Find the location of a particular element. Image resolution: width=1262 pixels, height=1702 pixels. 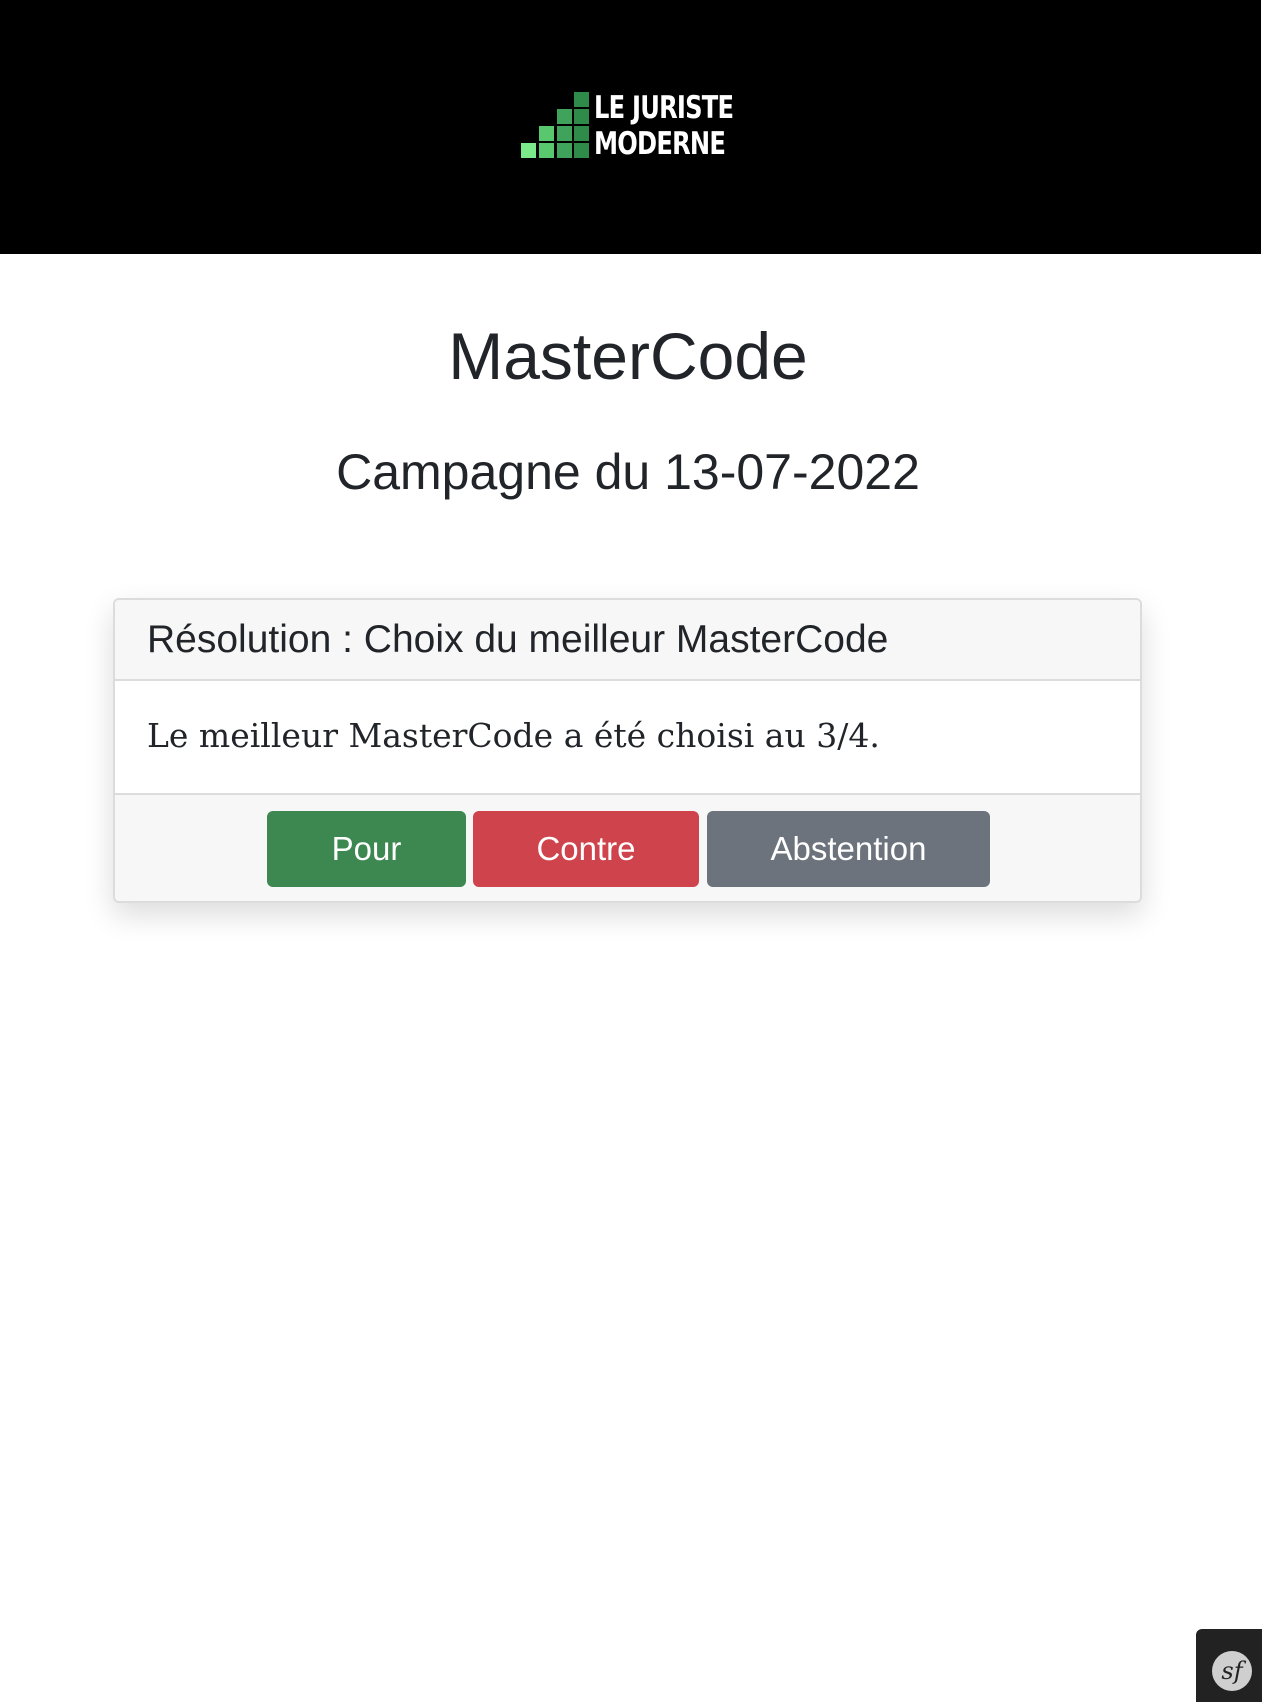

logo-text: LE JURISTE MODERNE is located at coordinates (664, 126).